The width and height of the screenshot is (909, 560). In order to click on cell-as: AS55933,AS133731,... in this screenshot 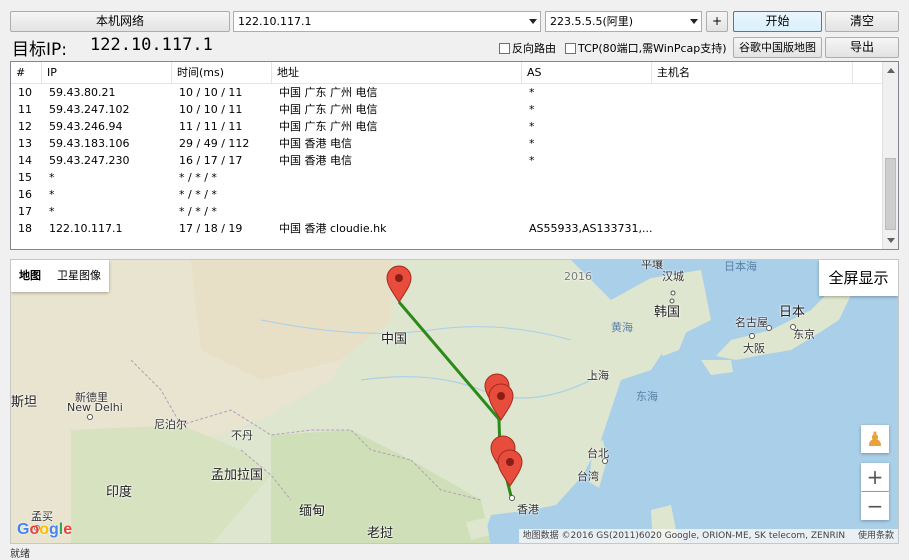, I will do `click(590, 228)`.